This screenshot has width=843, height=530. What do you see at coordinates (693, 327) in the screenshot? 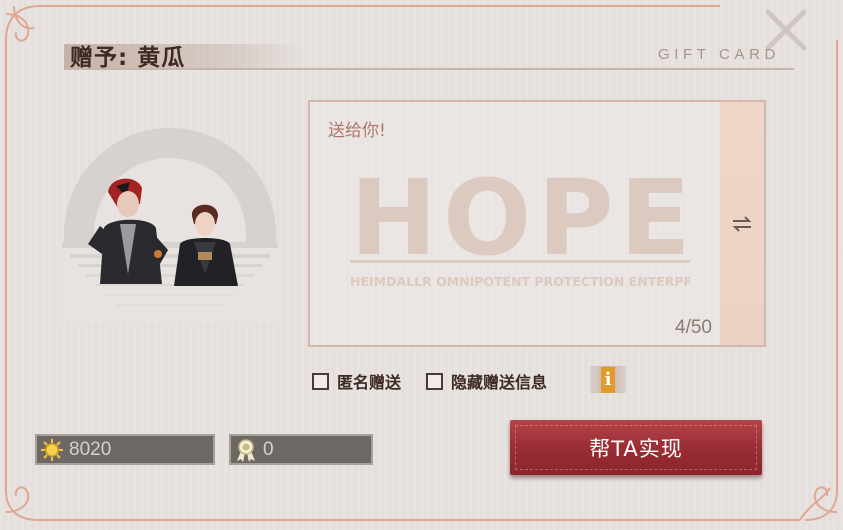
I see `character-counter: 4/50` at bounding box center [693, 327].